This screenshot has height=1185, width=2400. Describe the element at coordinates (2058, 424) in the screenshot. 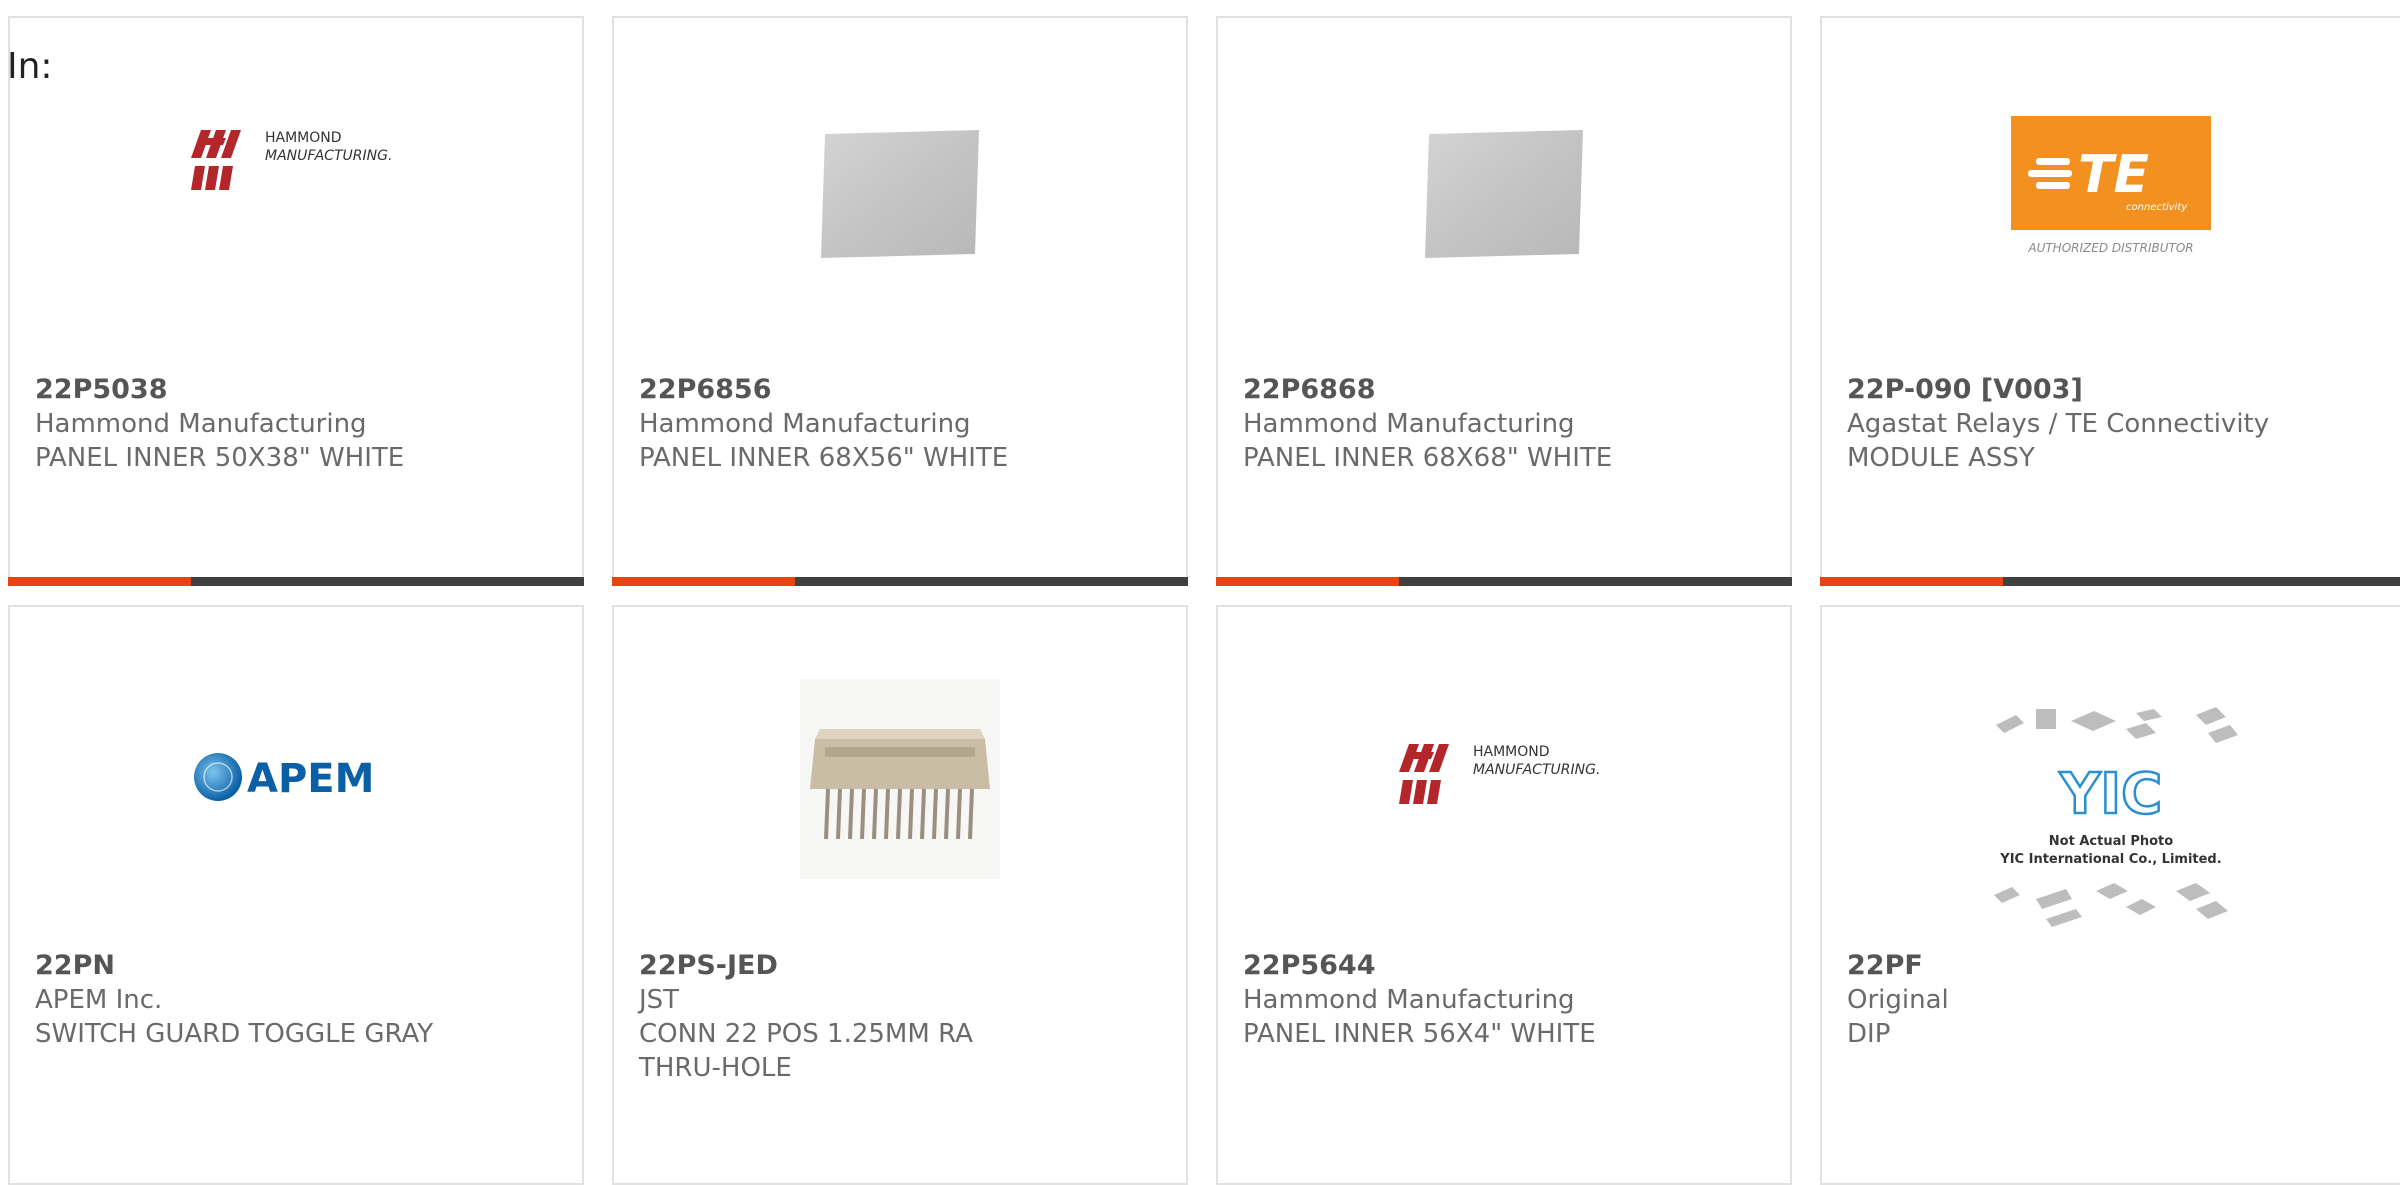

I see `manufacturer-name: Agastat Relays / TE Connectivity` at that location.